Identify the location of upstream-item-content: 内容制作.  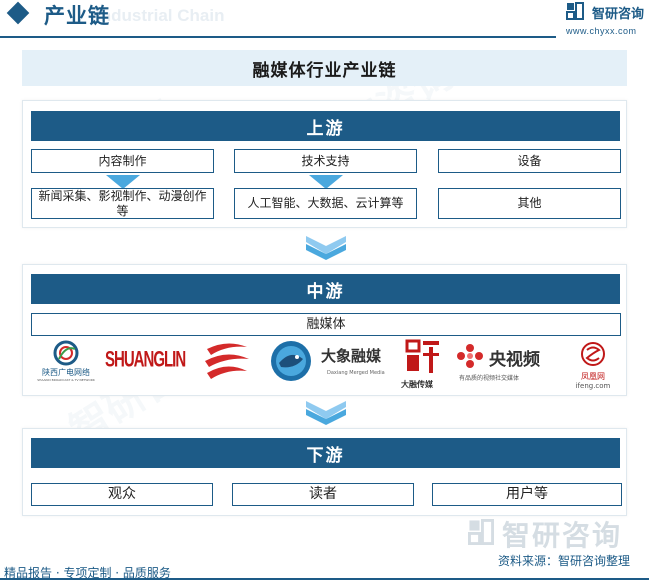
(122, 161).